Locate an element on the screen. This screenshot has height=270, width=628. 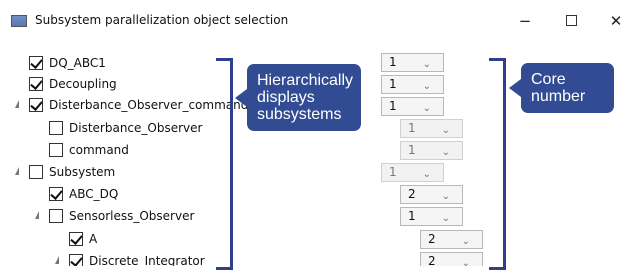
tree-item-label: DQ_ABC1 is located at coordinates (77, 63).